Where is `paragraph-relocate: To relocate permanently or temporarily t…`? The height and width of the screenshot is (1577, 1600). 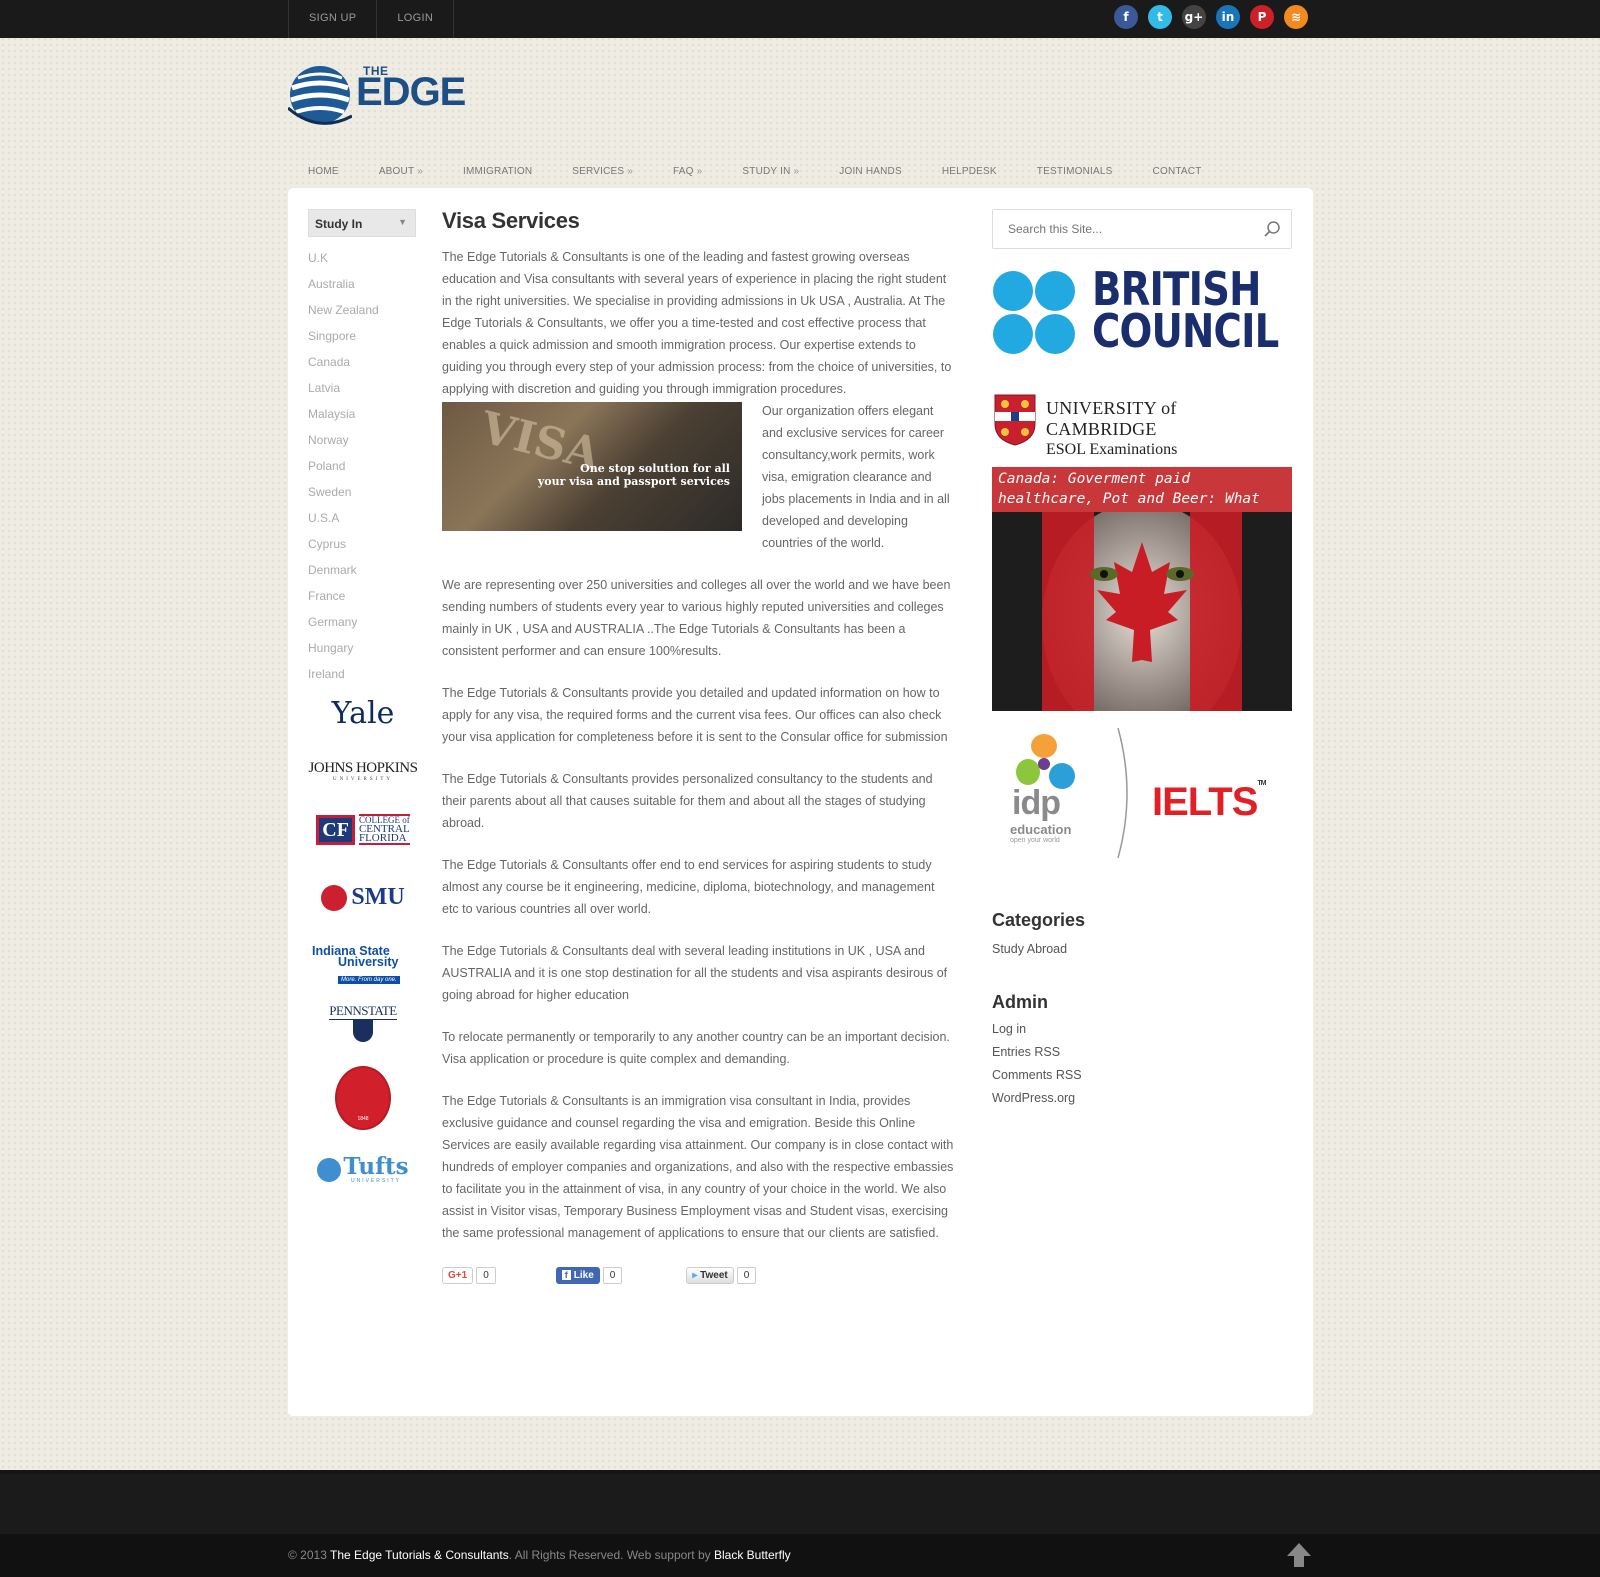
paragraph-relocate: To relocate permanently or temporarily t… is located at coordinates (696, 1048).